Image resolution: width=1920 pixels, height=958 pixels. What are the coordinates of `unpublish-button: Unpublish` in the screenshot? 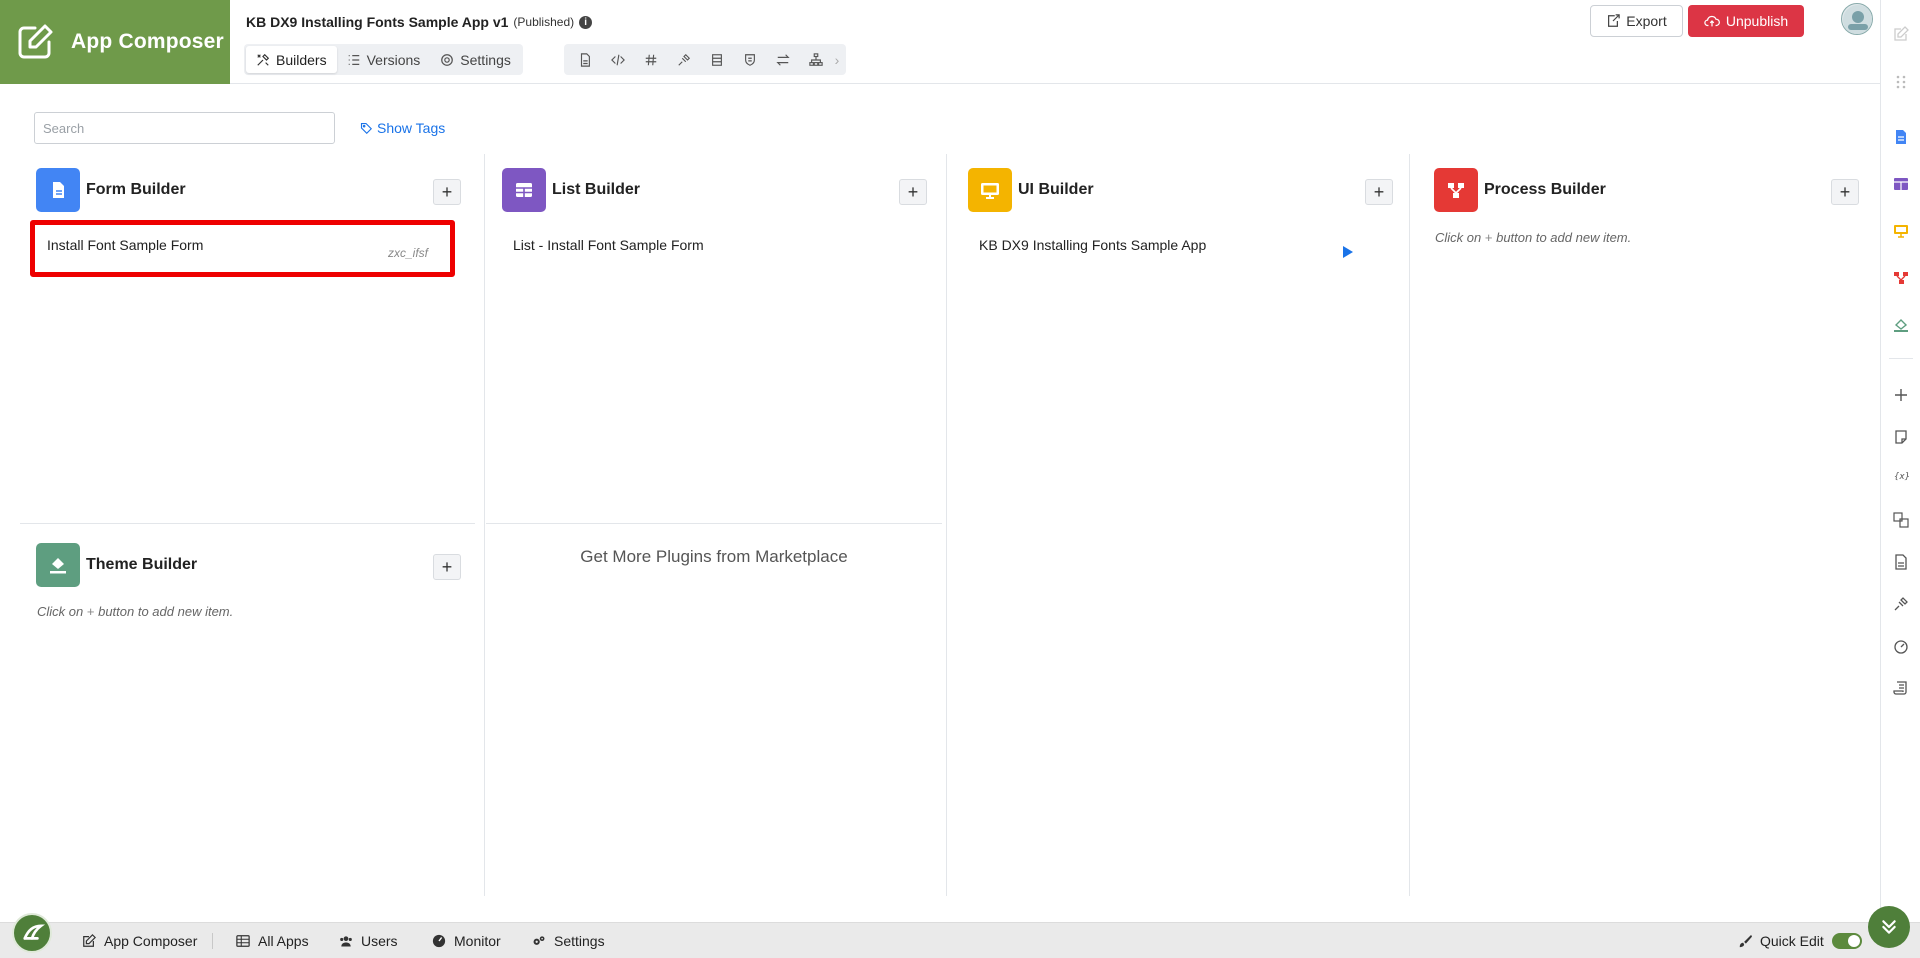 It's located at (1746, 21).